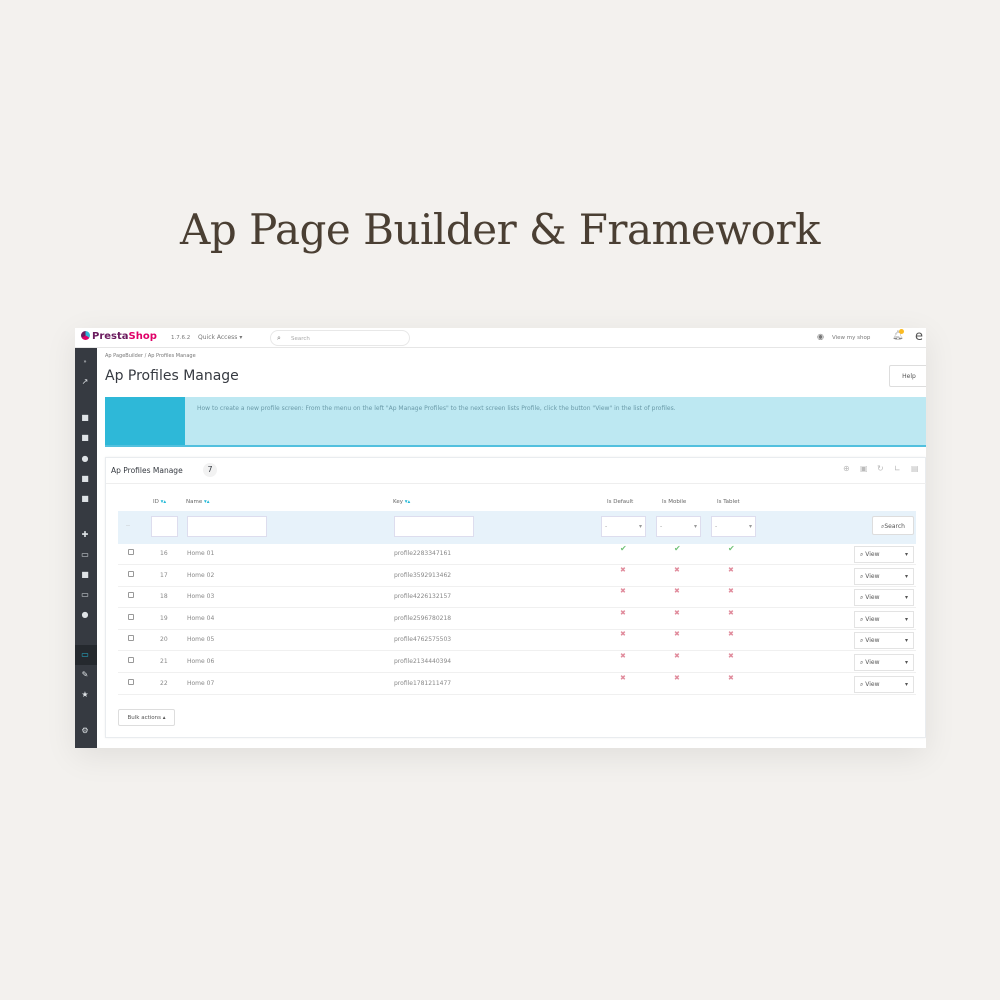  Describe the element at coordinates (846, 468) in the screenshot. I see `add-icon: ⊕` at that location.